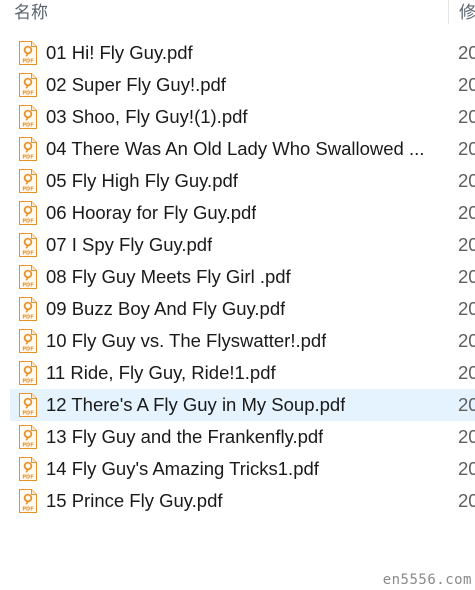 This screenshot has height=590, width=475. I want to click on file-row: PDF 10 Fly Guy vs. The Flyswatter!.pdf 20, so click(237, 341).